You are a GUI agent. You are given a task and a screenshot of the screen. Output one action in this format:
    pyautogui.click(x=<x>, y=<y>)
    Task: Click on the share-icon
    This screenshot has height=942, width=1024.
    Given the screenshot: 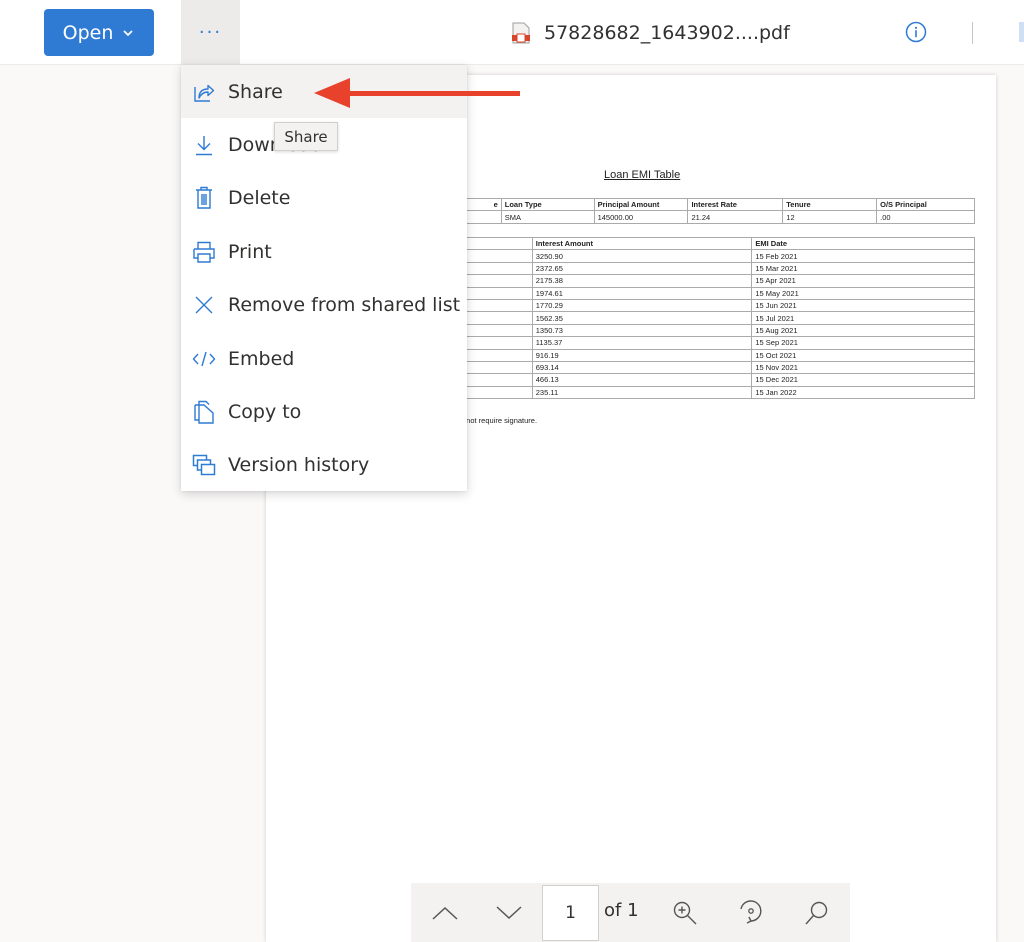 What is the action you would take?
    pyautogui.click(x=204, y=92)
    